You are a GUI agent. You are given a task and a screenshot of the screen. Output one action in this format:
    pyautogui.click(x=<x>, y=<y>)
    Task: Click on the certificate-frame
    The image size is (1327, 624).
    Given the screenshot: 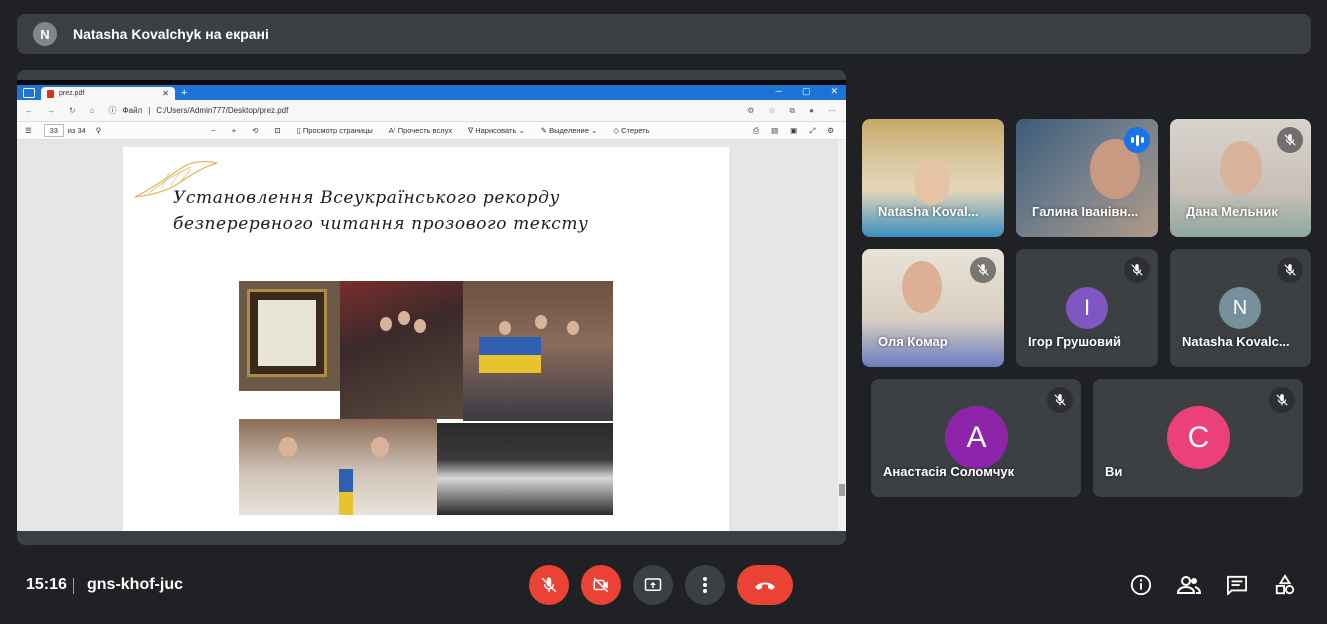 What is the action you would take?
    pyautogui.click(x=287, y=333)
    